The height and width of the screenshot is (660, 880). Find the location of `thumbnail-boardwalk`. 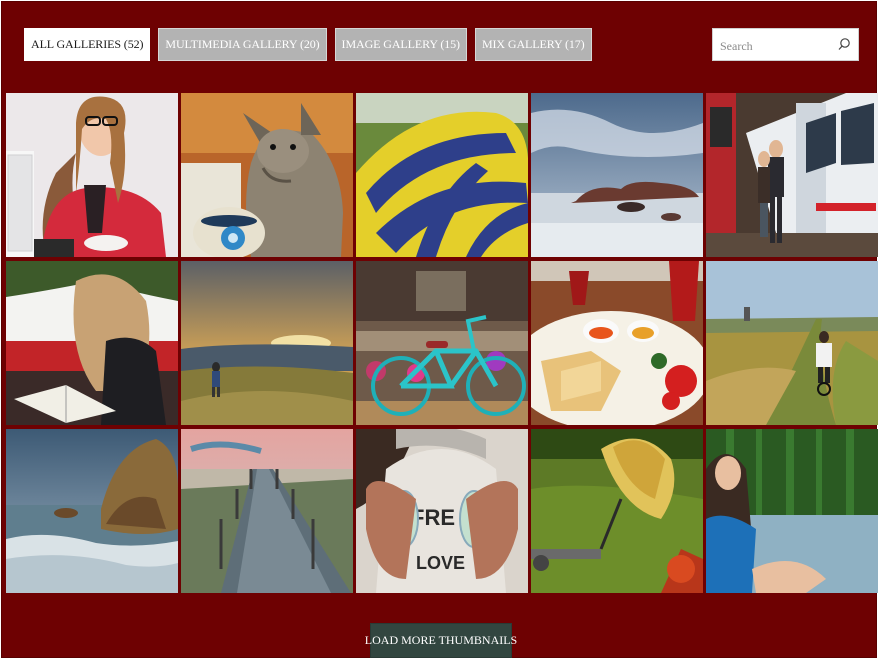

thumbnail-boardwalk is located at coordinates (267, 511).